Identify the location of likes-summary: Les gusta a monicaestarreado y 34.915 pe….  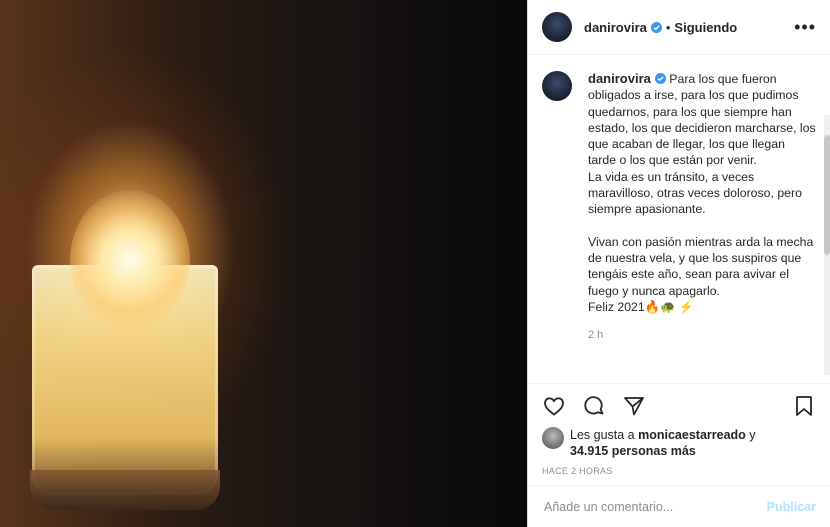
(679, 443).